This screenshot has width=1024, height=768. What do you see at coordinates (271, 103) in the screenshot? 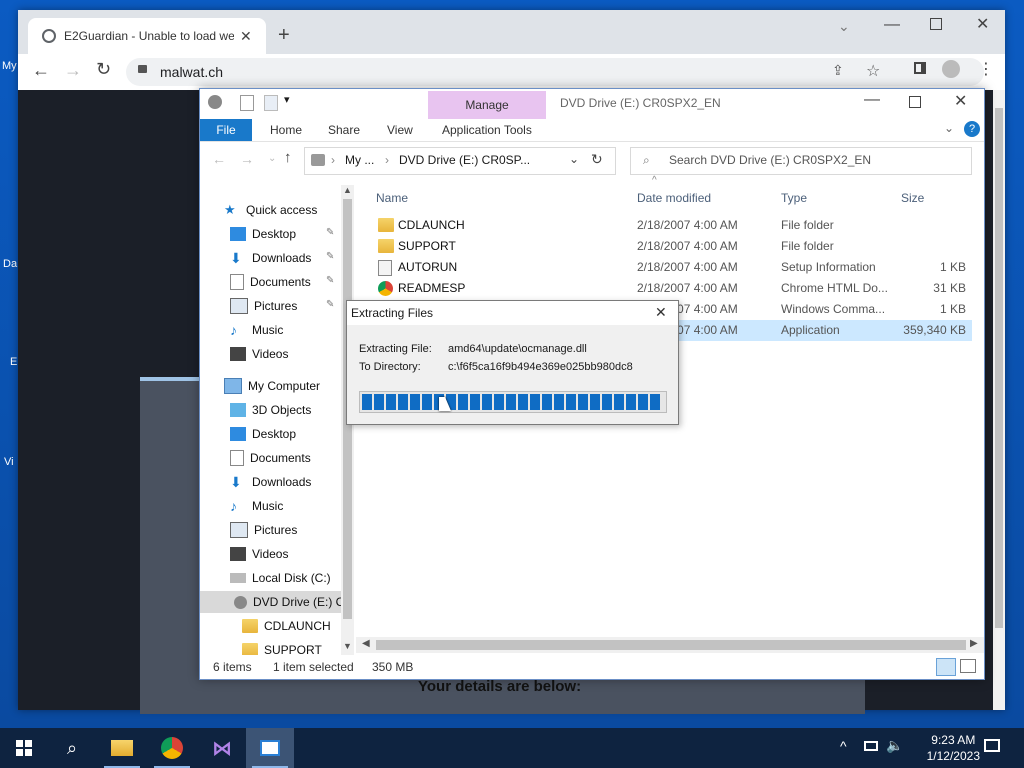
I see `new-folder-icon` at bounding box center [271, 103].